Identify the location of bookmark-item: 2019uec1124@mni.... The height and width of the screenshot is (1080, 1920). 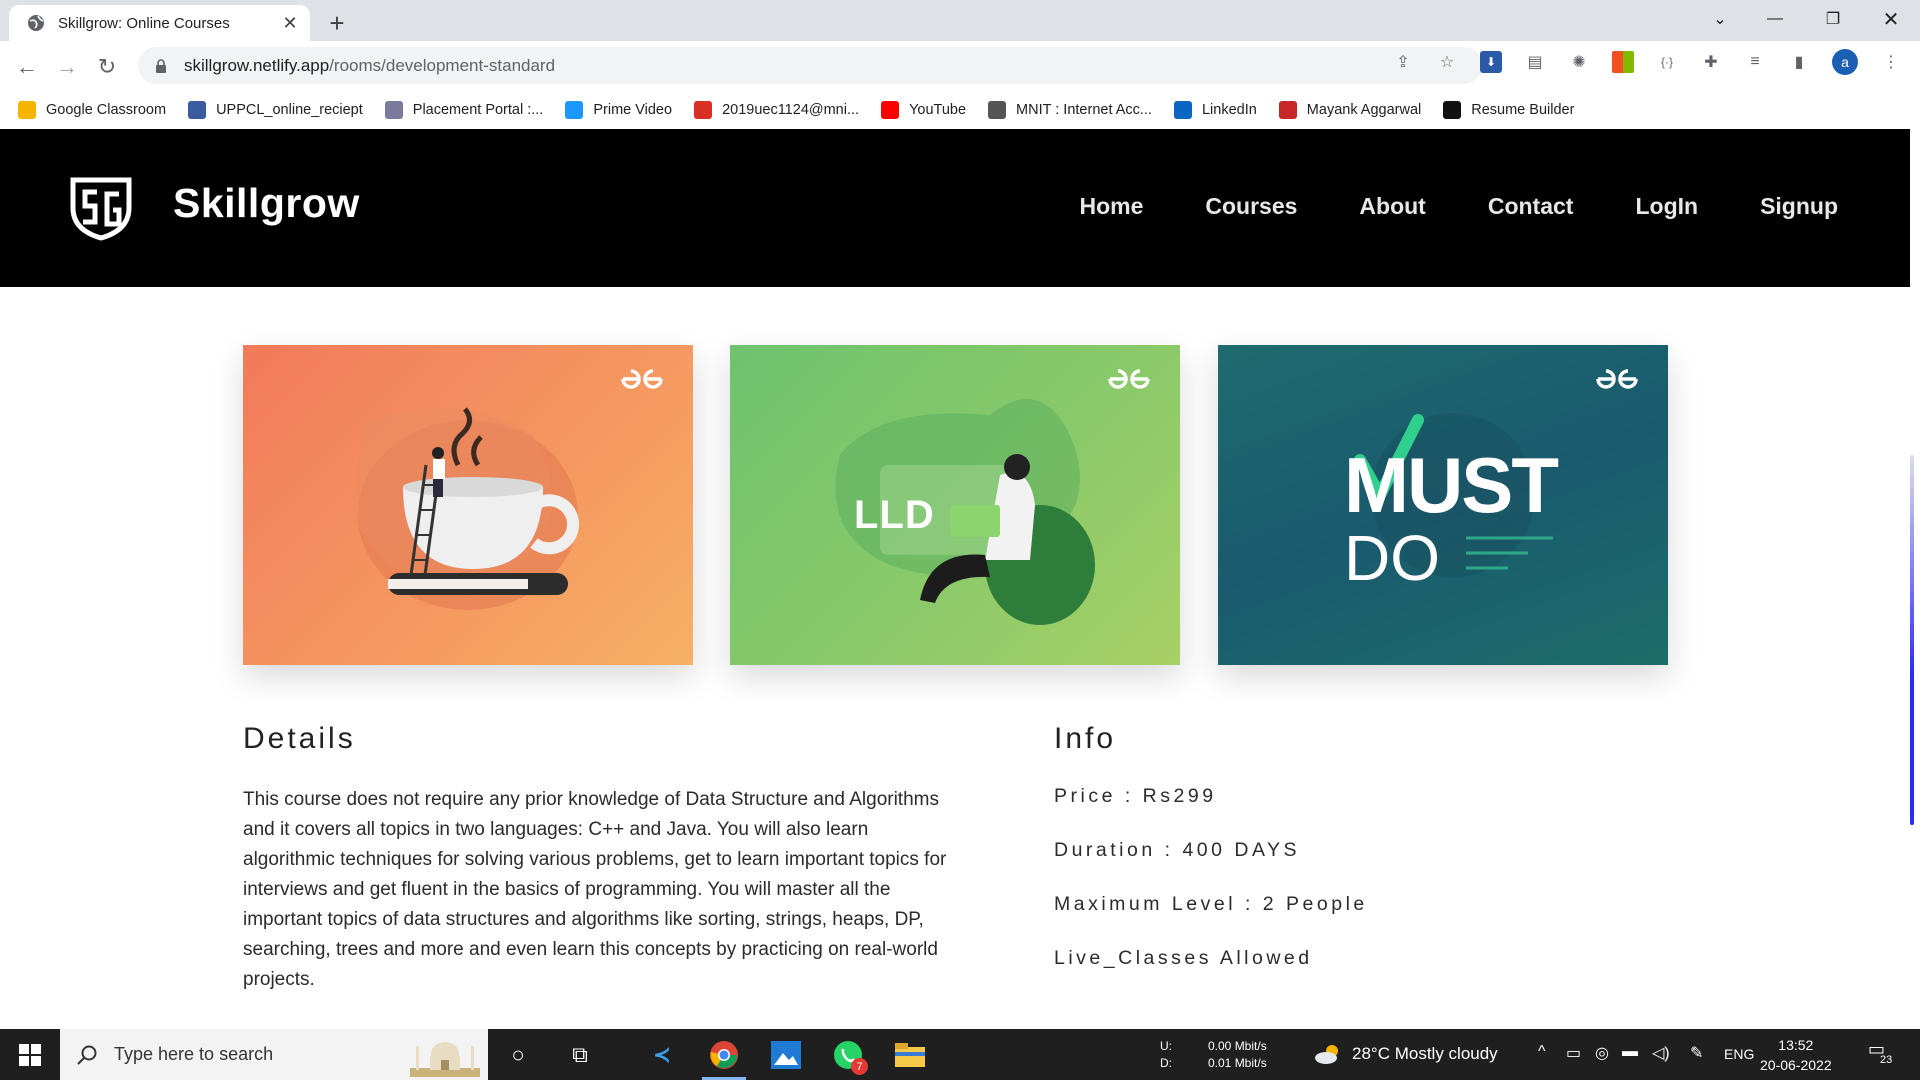
(776, 110).